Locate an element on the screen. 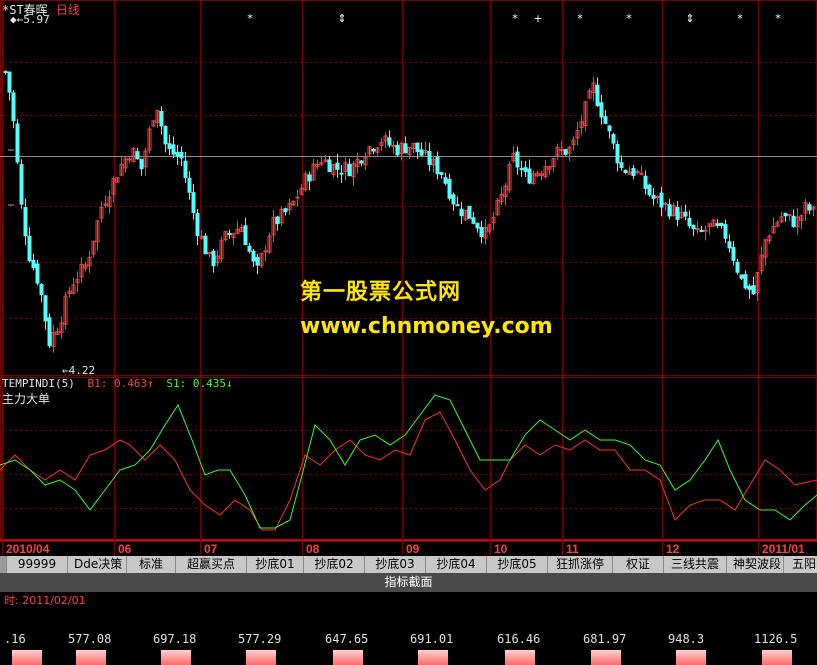 The width and height of the screenshot is (817, 665). tab-抄底05: 抄底05 is located at coordinates (517, 564).